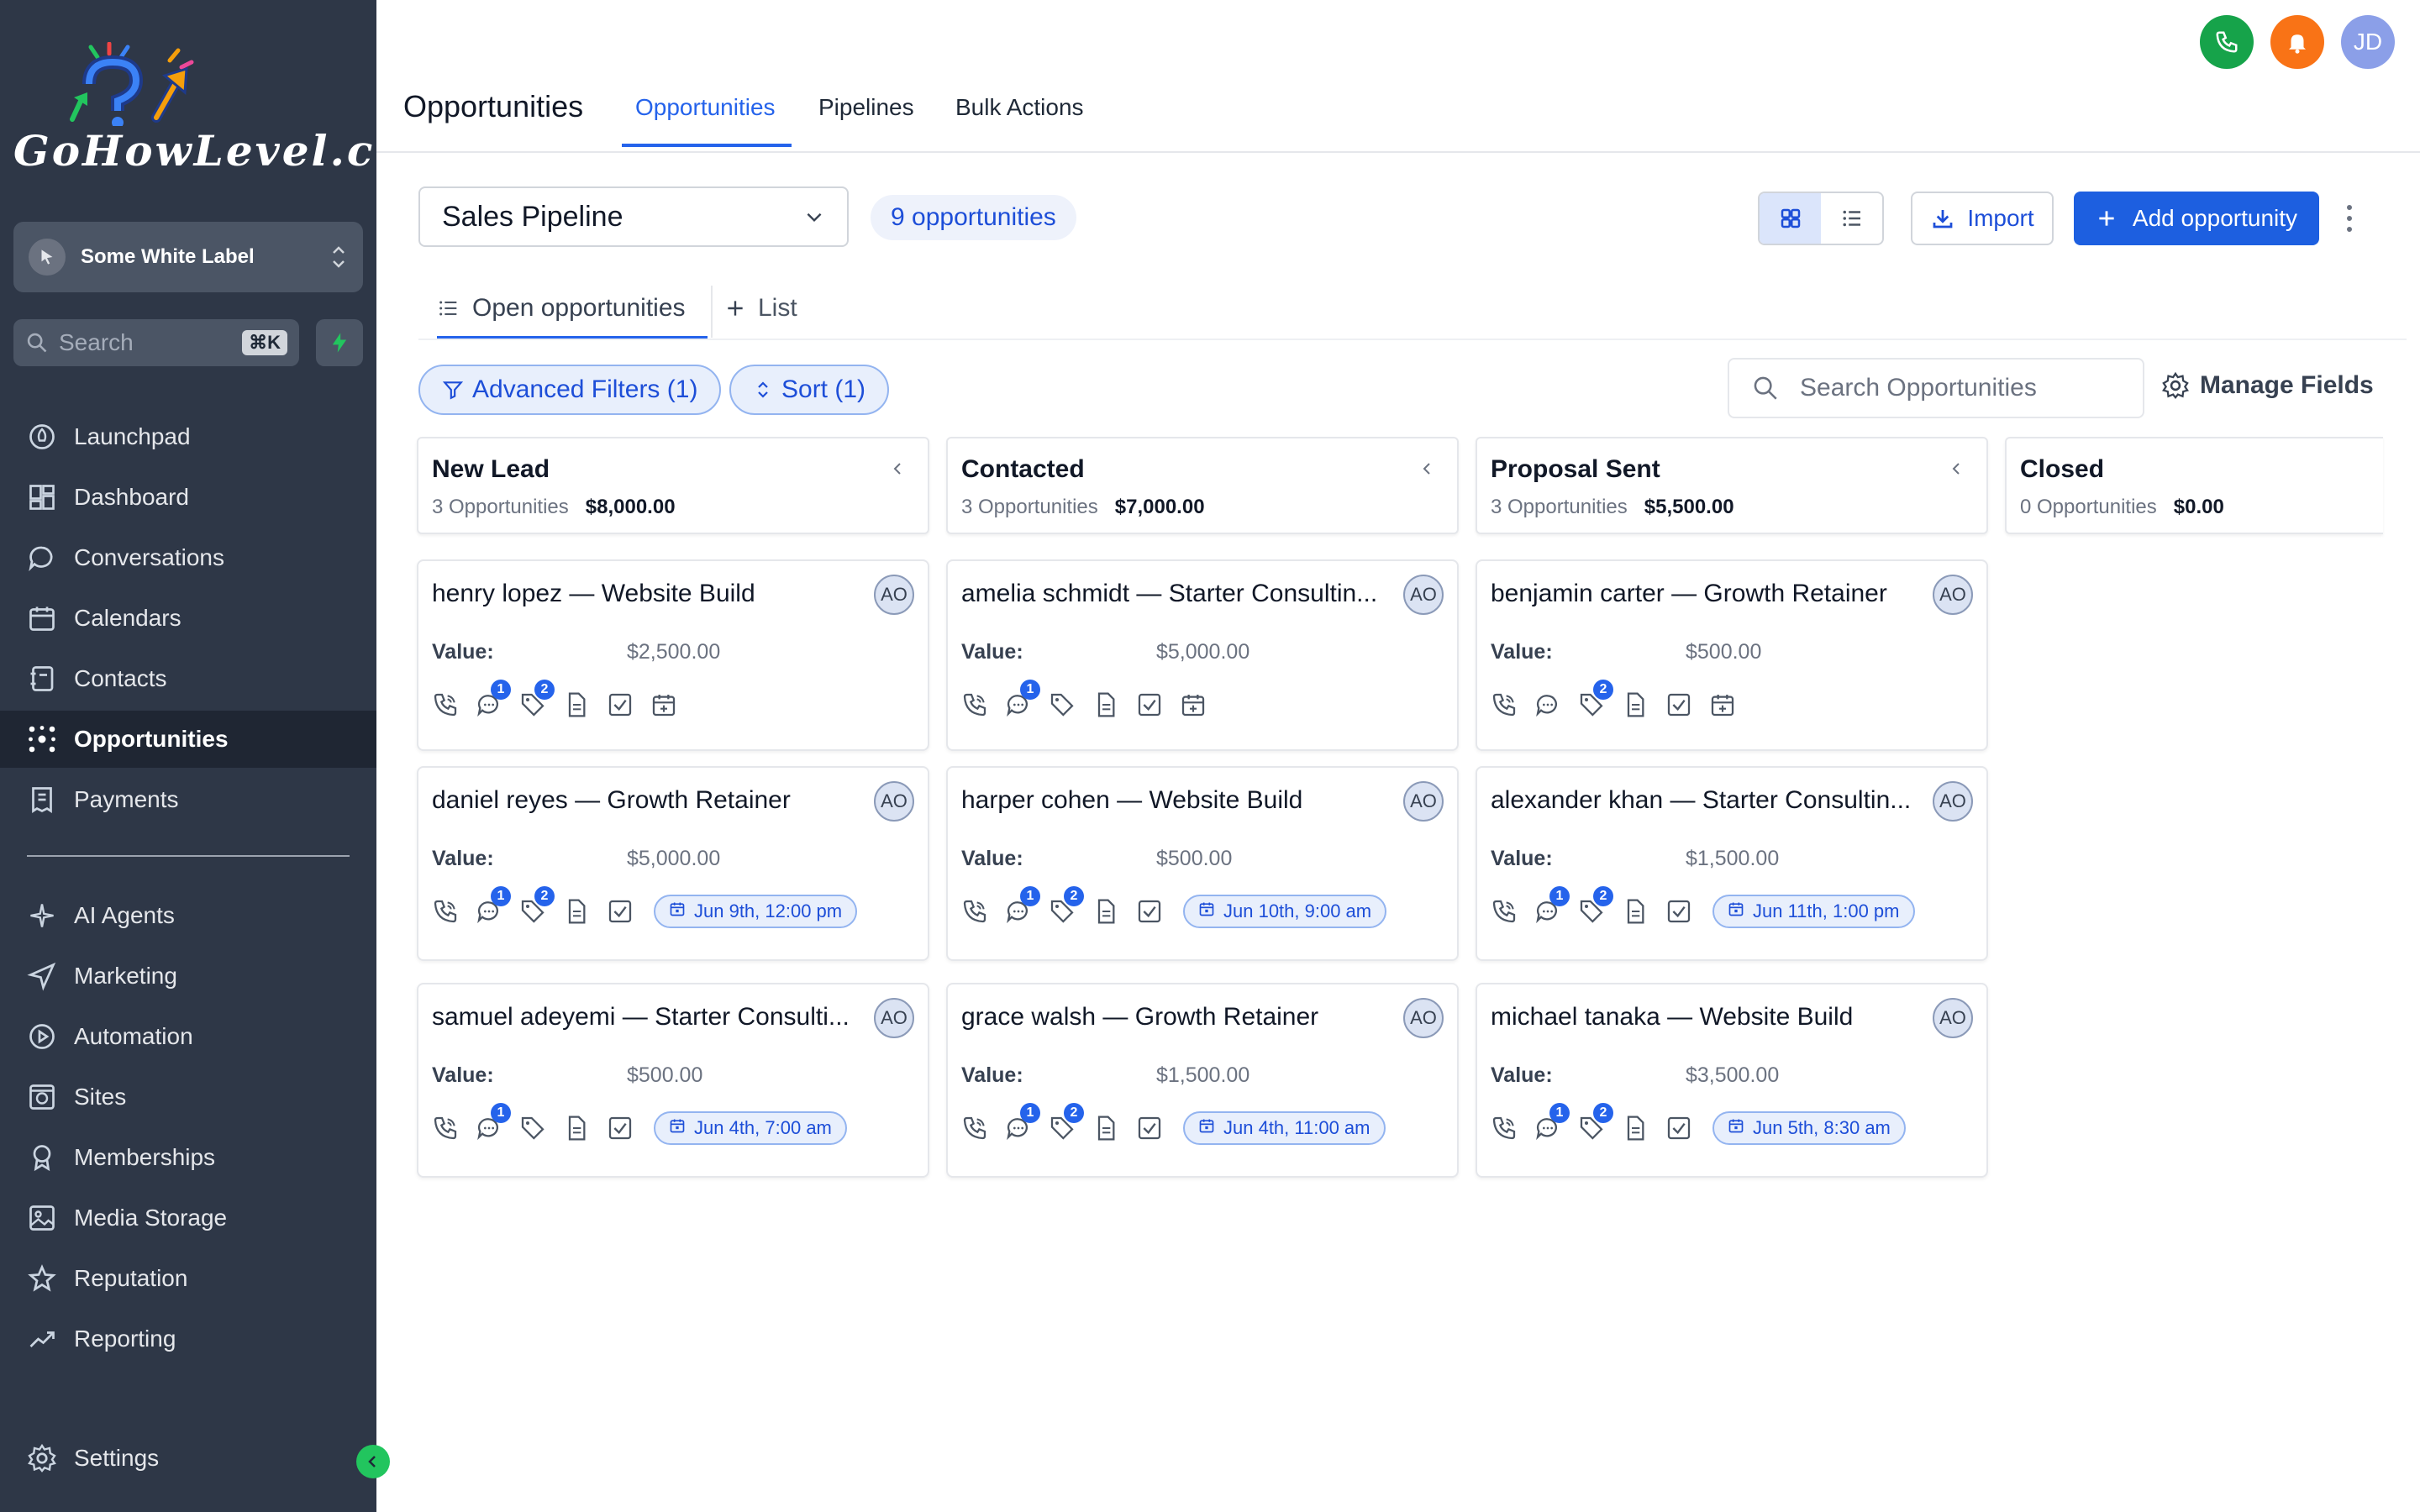 This screenshot has width=2420, height=1512. What do you see at coordinates (188, 1097) in the screenshot?
I see `nav-sites: Sites` at bounding box center [188, 1097].